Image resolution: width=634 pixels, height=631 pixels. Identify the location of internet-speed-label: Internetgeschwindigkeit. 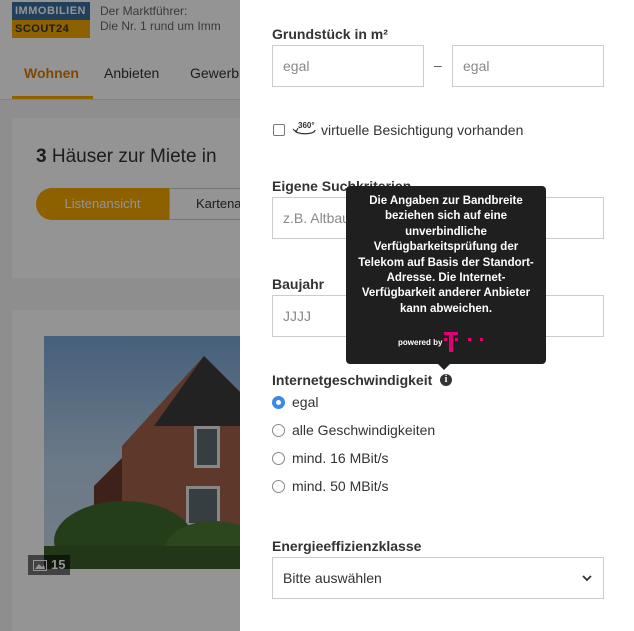
(352, 380).